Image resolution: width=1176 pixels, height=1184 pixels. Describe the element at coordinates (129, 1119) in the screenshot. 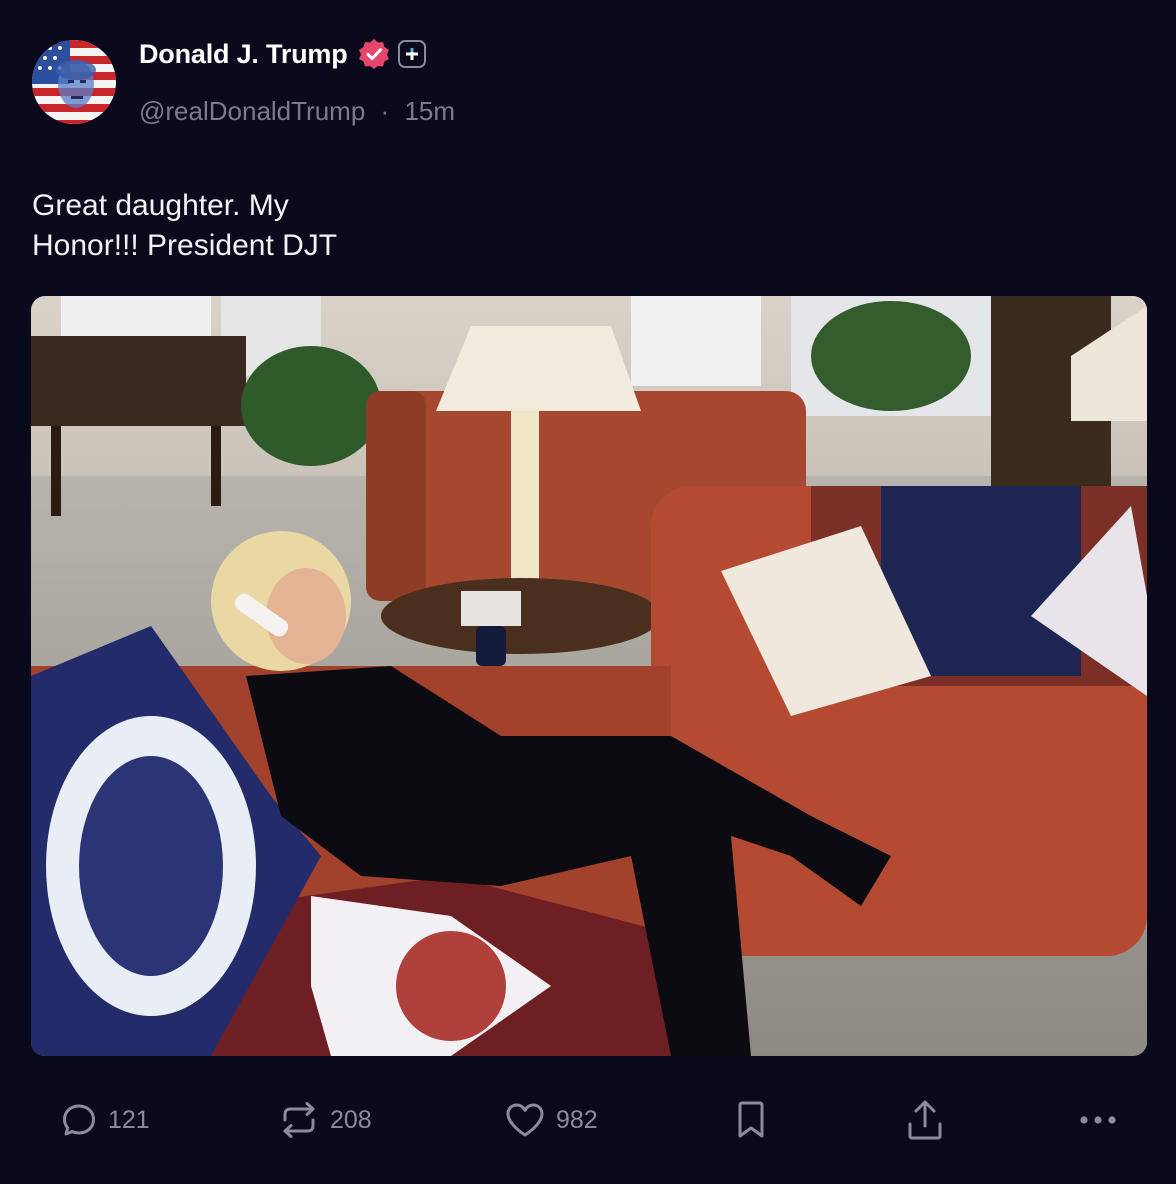

I see `reply-count: 121` at that location.